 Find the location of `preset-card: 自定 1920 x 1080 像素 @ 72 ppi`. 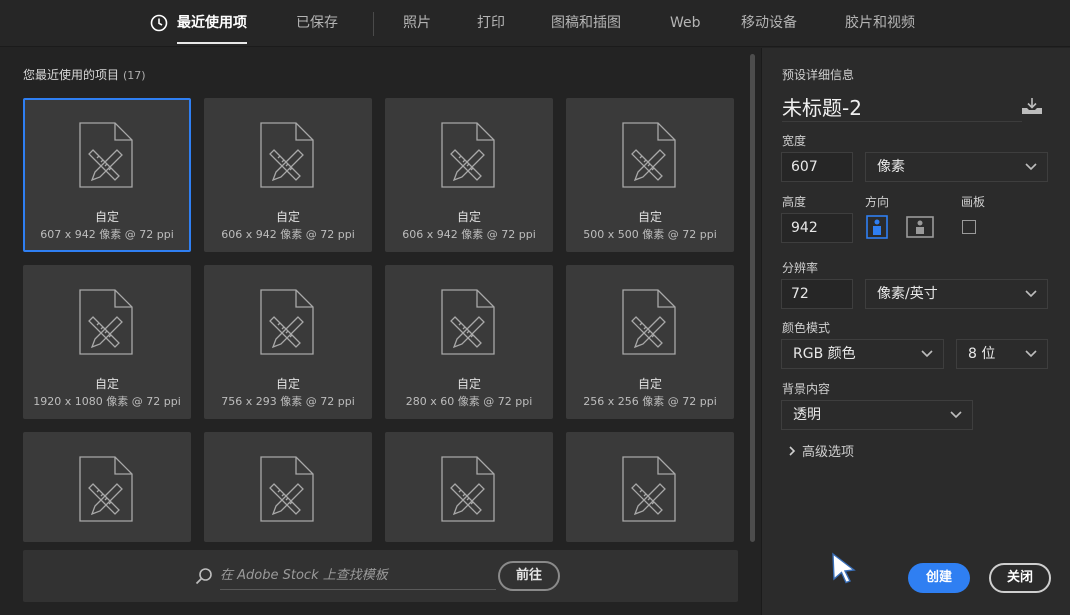

preset-card: 自定 1920 x 1080 像素 @ 72 ppi is located at coordinates (107, 342).